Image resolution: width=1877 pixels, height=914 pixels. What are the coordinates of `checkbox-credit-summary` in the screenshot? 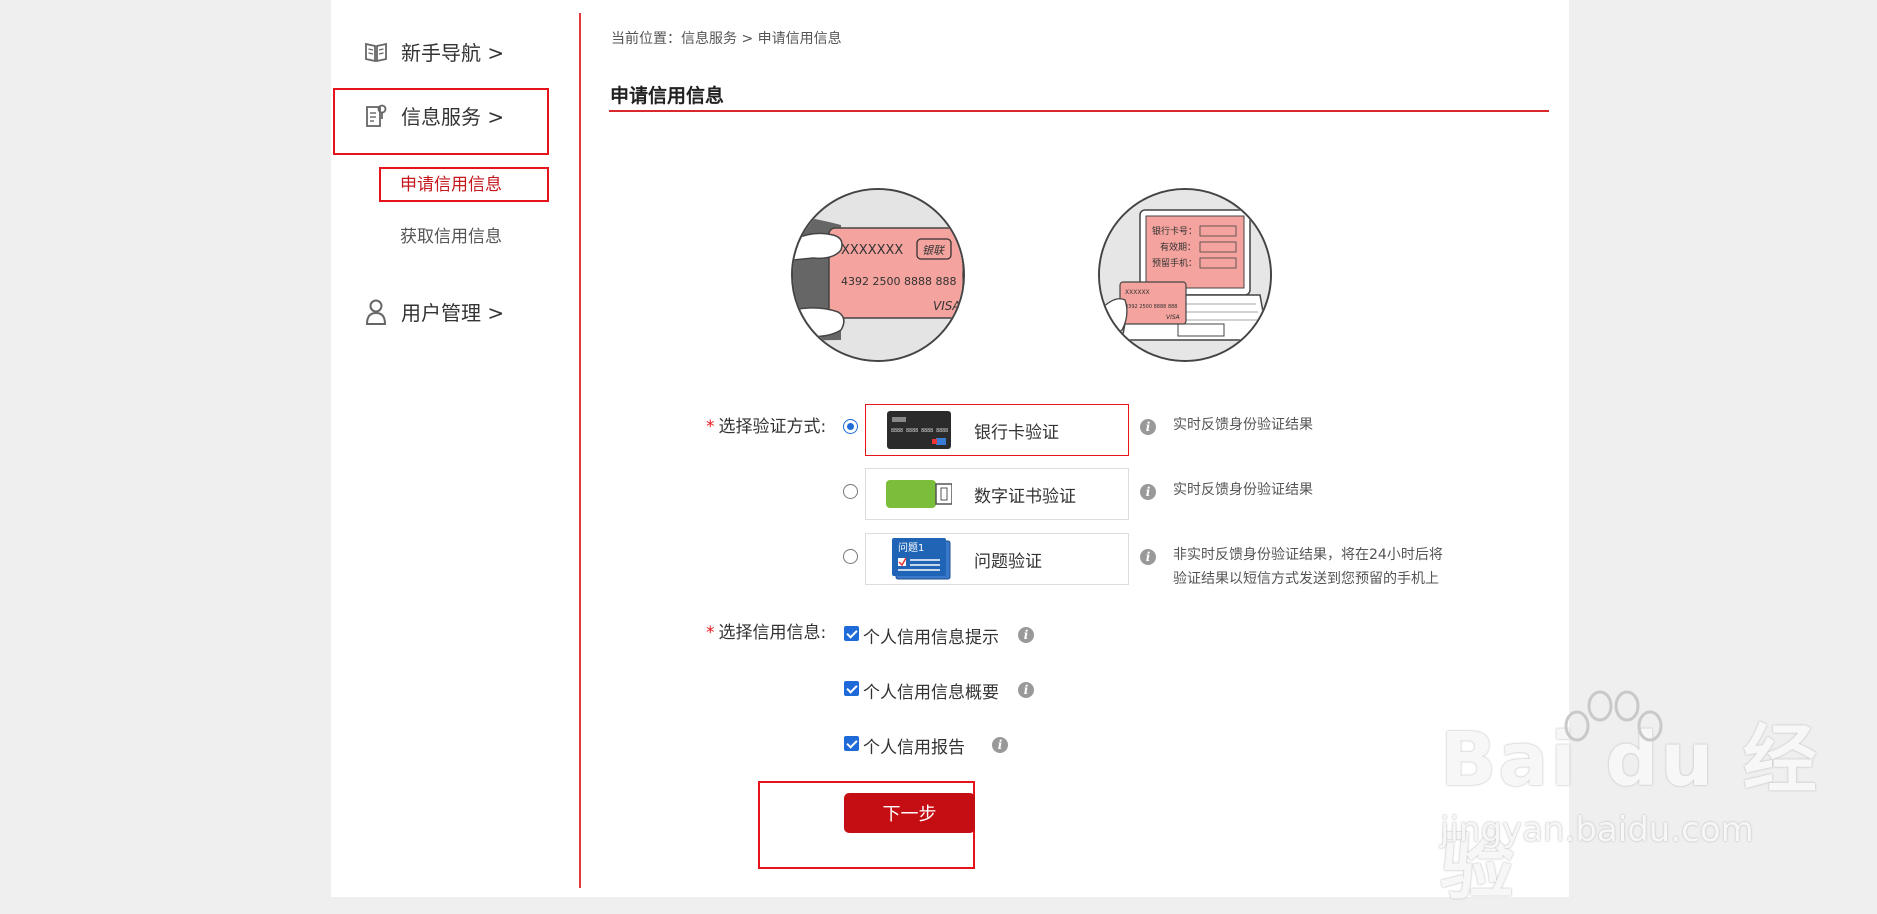 It's located at (851, 688).